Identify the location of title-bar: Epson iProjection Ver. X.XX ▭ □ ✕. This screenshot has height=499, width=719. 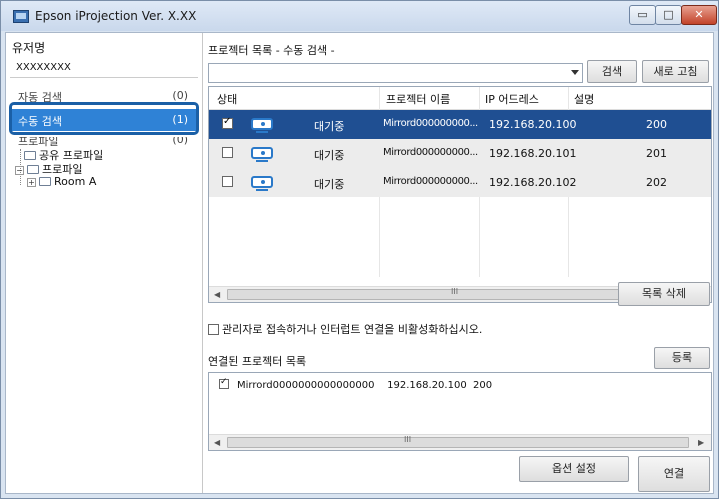
(359, 16).